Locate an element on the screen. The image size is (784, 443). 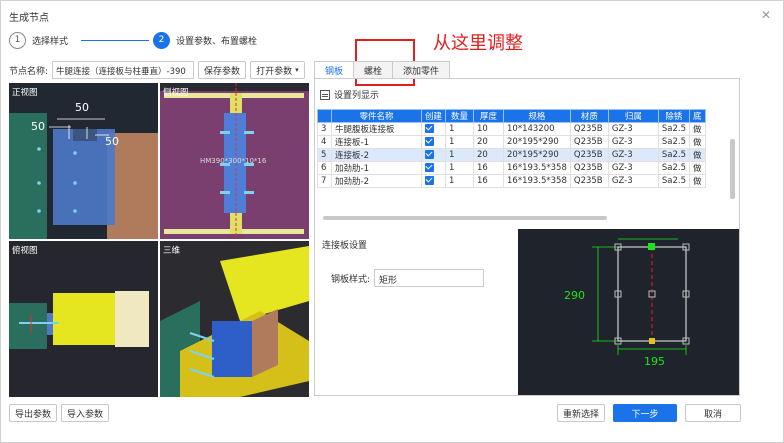
row-spec: 10*143200 is located at coordinates (537, 129).